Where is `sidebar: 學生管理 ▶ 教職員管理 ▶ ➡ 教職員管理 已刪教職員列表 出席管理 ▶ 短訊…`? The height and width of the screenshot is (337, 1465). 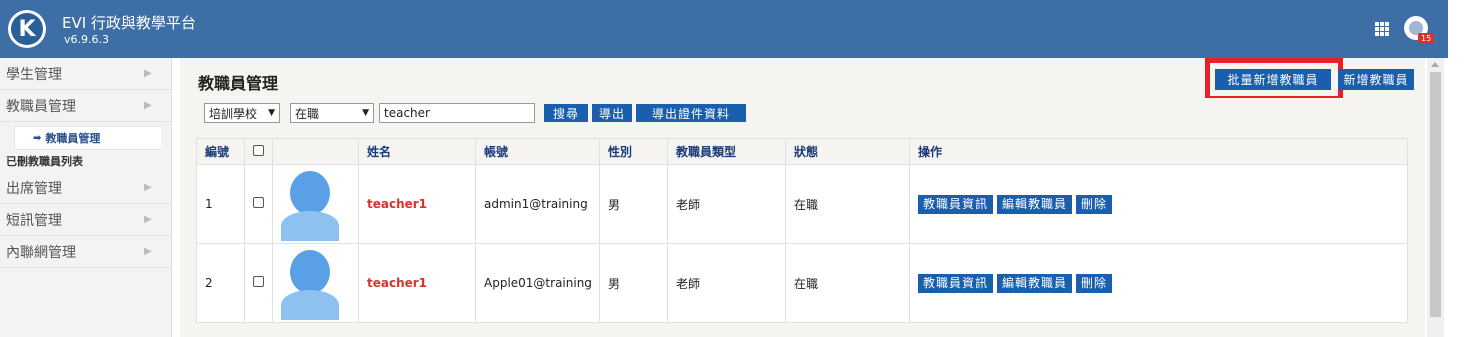 sidebar: 學生管理 ▶ 教職員管理 ▶ ➡ 教職員管理 已刪教職員列表 出席管理 ▶ 短訊… is located at coordinates (86, 197).